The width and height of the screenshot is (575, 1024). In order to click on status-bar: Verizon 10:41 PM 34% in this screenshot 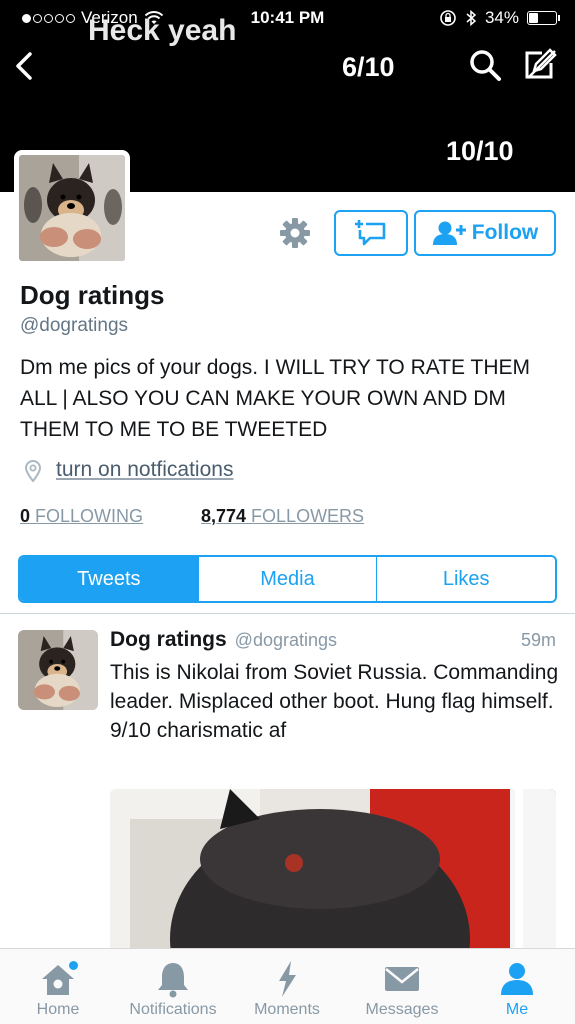, I will do `click(287, 18)`.